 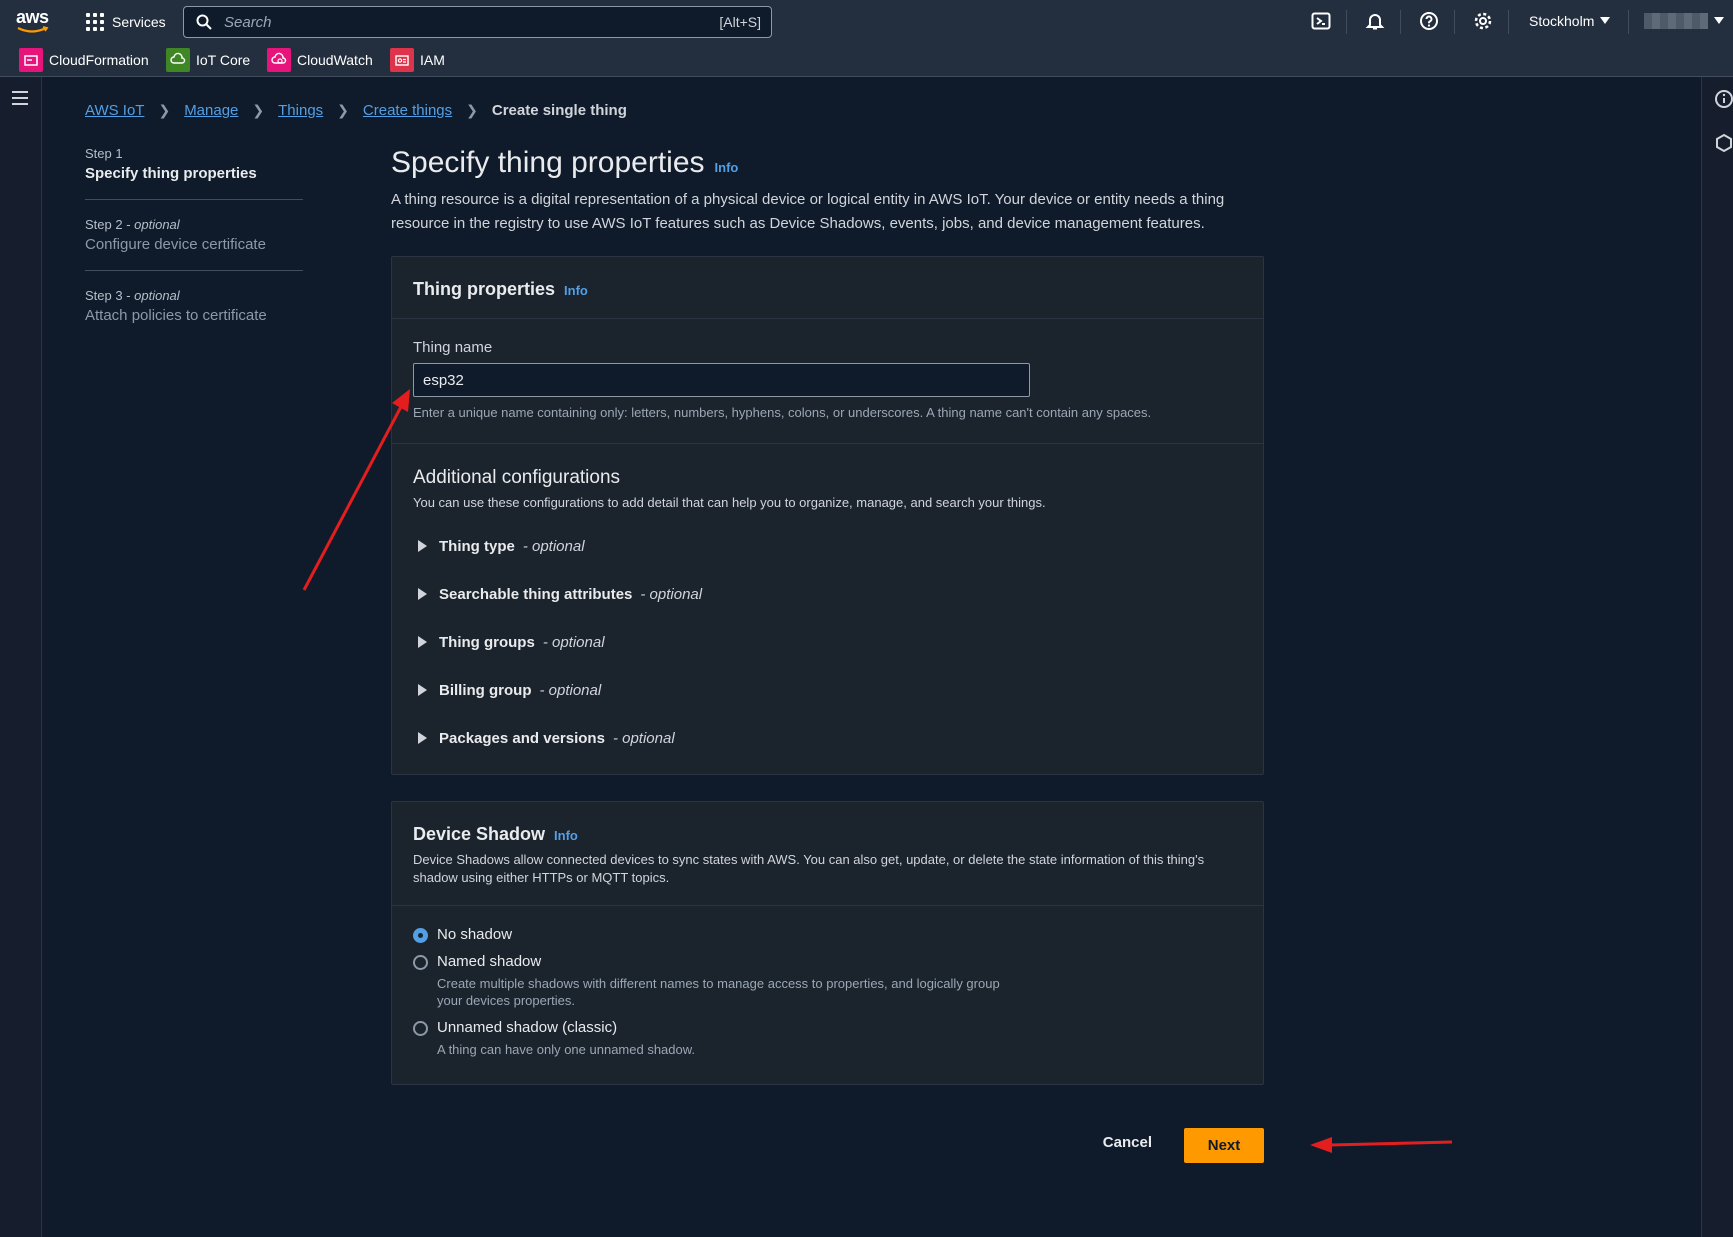 I want to click on radio-no-shadow: No shadow, so click(x=827, y=934).